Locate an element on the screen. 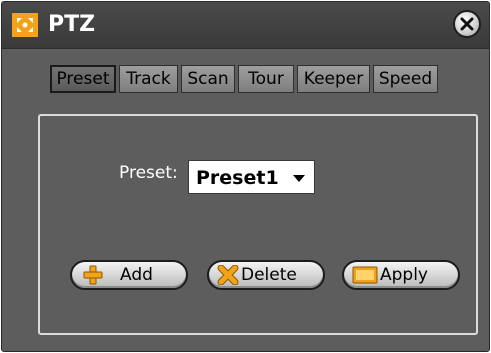  preset-select: Preset1 is located at coordinates (251, 177).